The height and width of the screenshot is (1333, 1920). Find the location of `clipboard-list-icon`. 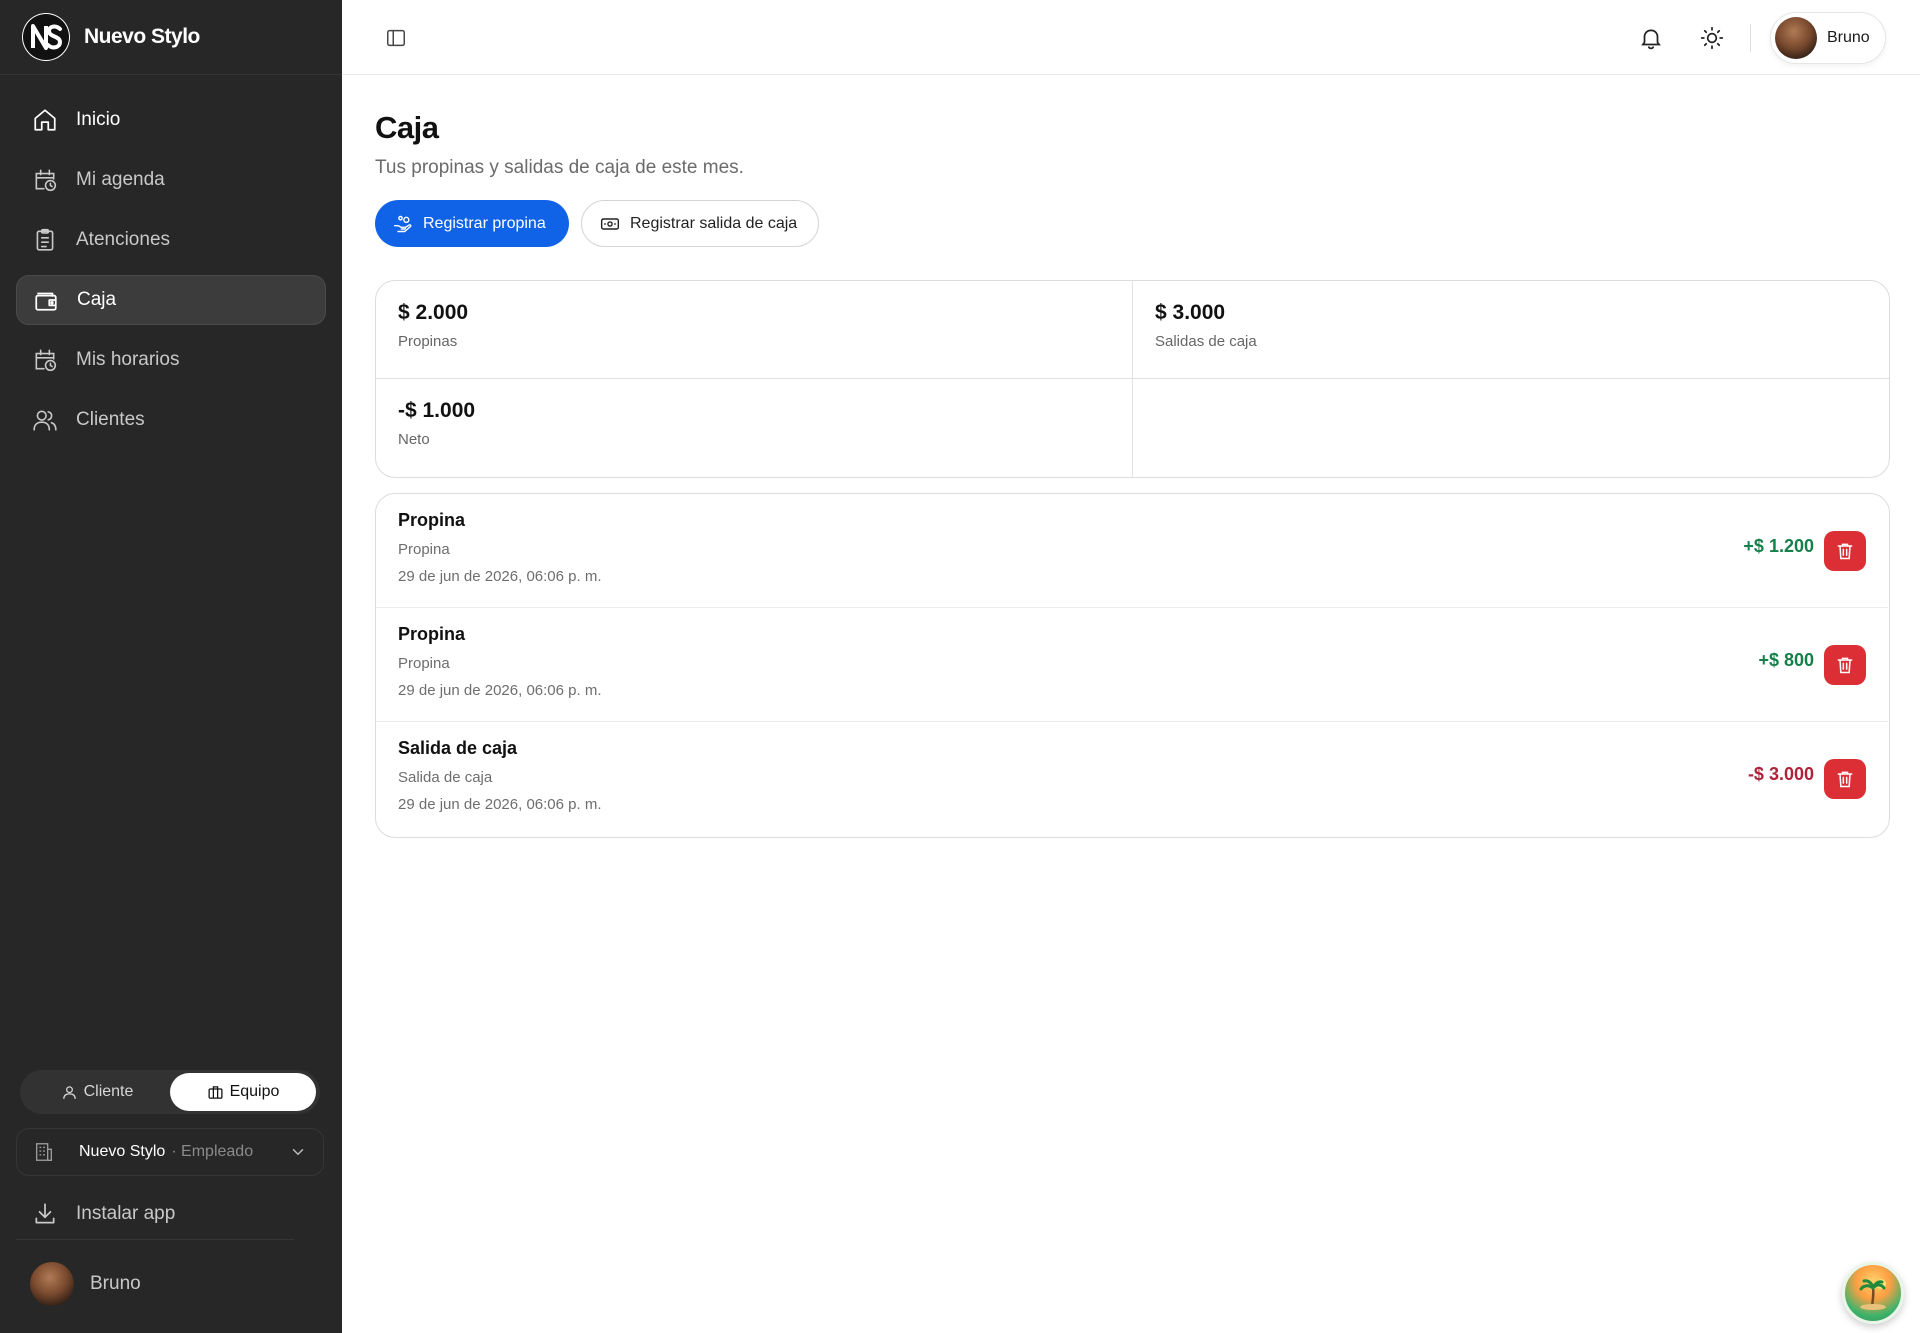

clipboard-list-icon is located at coordinates (45, 239).